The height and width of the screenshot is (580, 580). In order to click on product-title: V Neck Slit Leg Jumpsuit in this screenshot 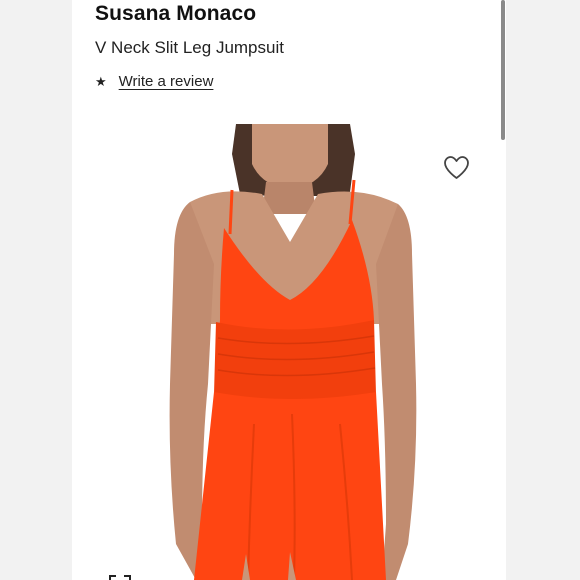, I will do `click(189, 47)`.